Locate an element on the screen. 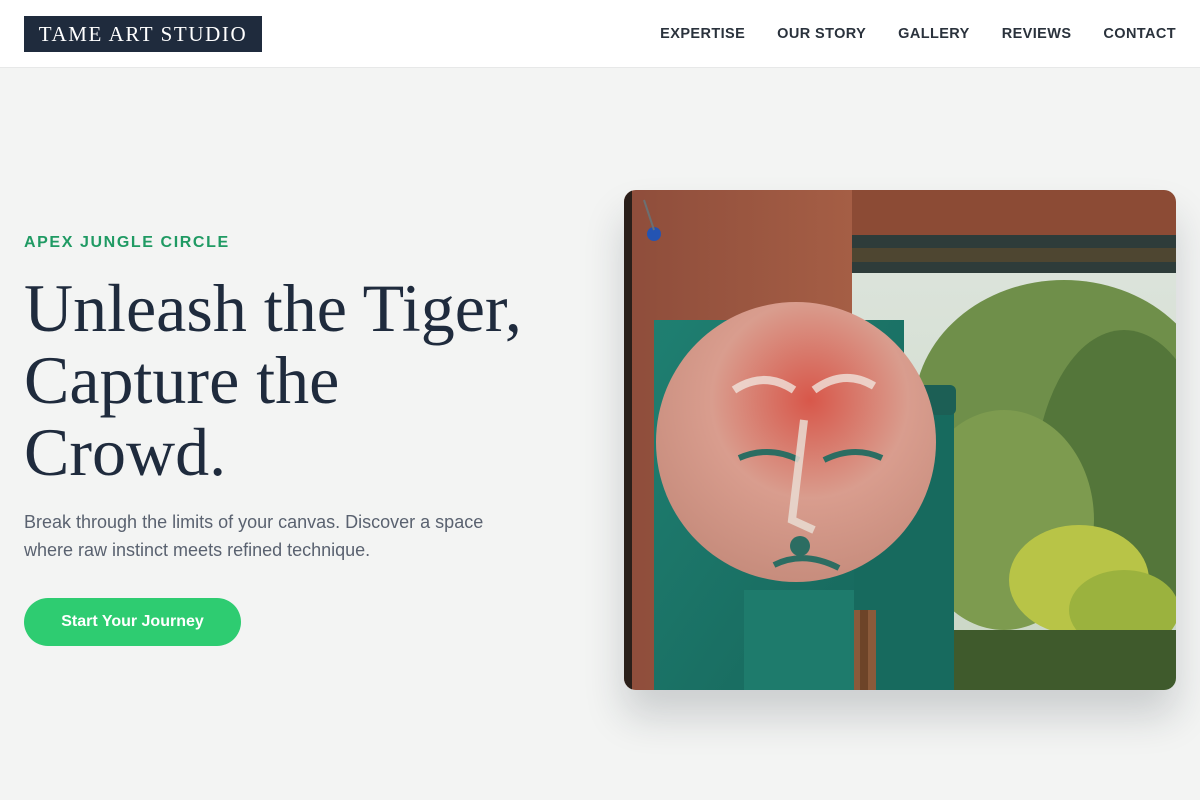 The height and width of the screenshot is (800, 1200). hero-eyebrow: APEX JUNGLE CIRCLE is located at coordinates (127, 242).